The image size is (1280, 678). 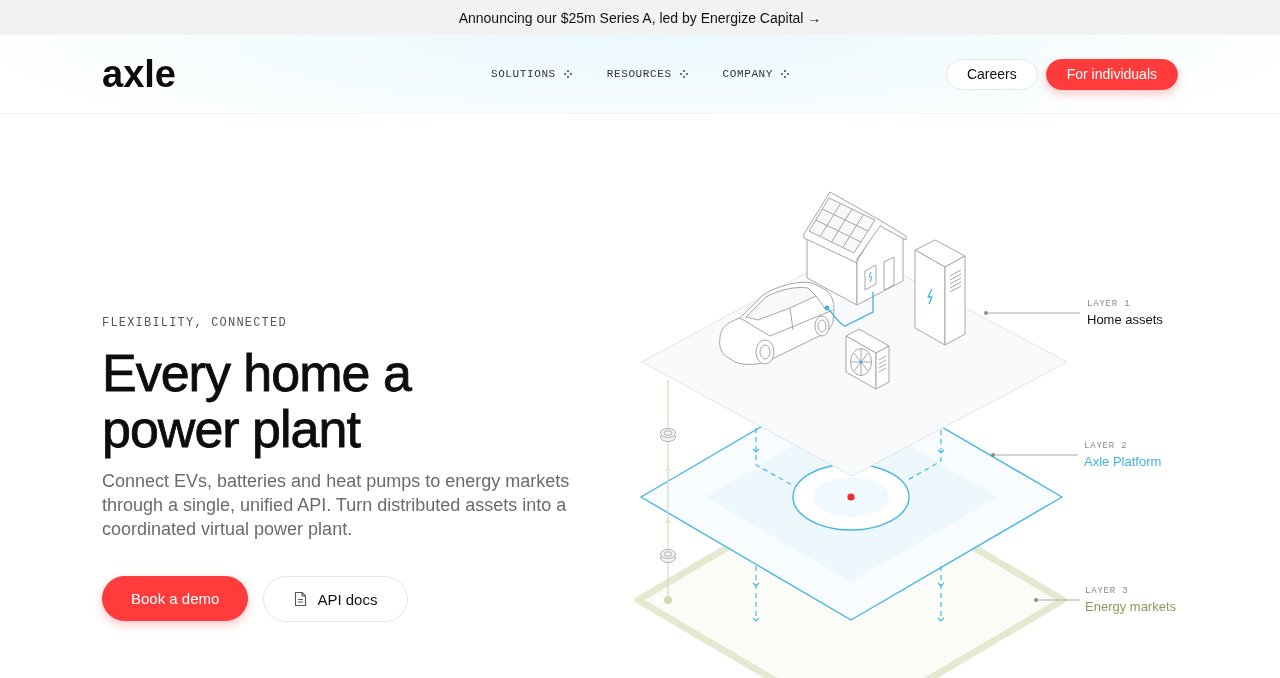 What do you see at coordinates (336, 505) in the screenshot?
I see `hero-description: Connect EVs, batteries and heat pumps to energy markets through a single, unified API. Turn distributed assets into a coordinated virtual power plant.` at bounding box center [336, 505].